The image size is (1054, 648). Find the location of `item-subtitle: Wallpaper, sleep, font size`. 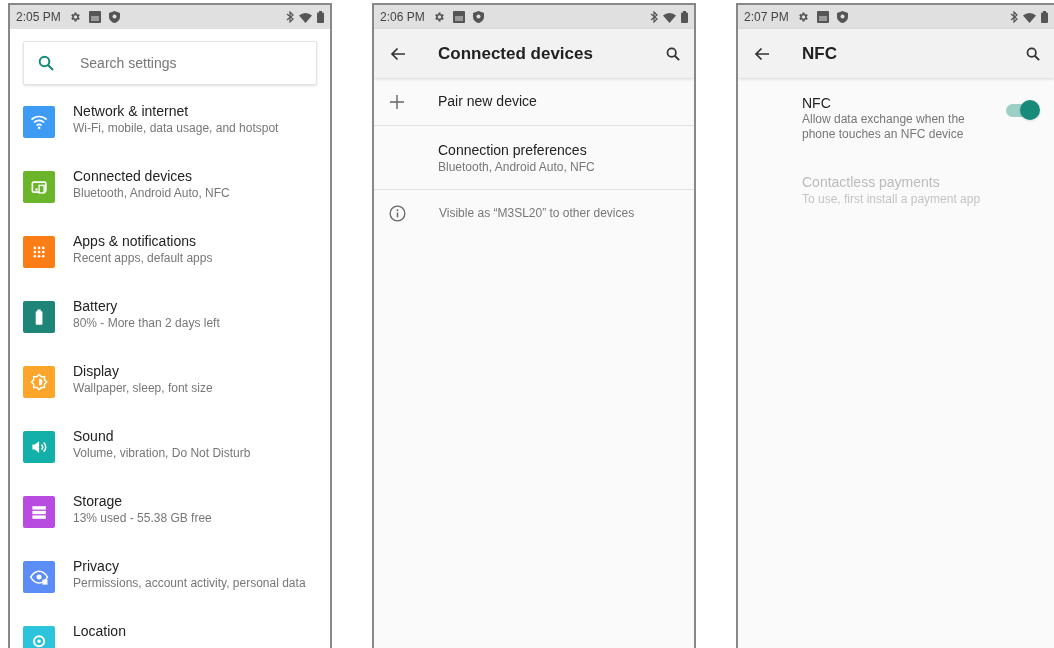

item-subtitle: Wallpaper, sleep, font size is located at coordinates (143, 388).